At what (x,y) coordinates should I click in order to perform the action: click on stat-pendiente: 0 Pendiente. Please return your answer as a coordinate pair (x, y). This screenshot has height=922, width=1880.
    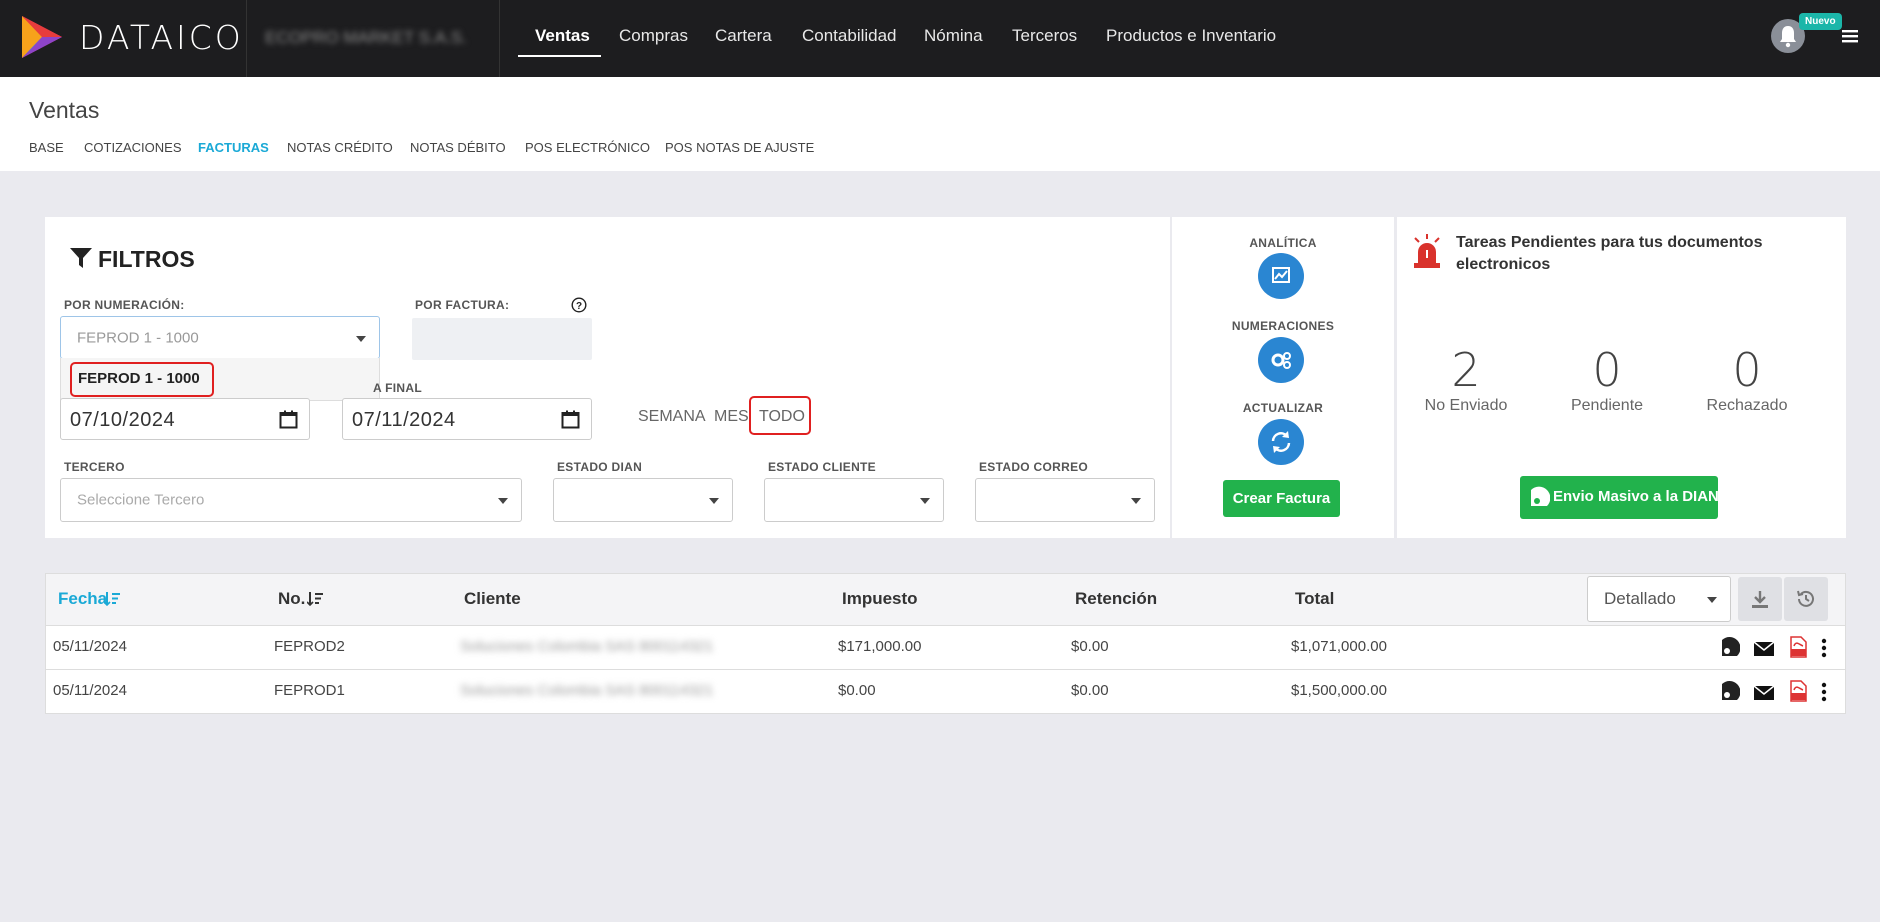
    Looking at the image, I should click on (1607, 379).